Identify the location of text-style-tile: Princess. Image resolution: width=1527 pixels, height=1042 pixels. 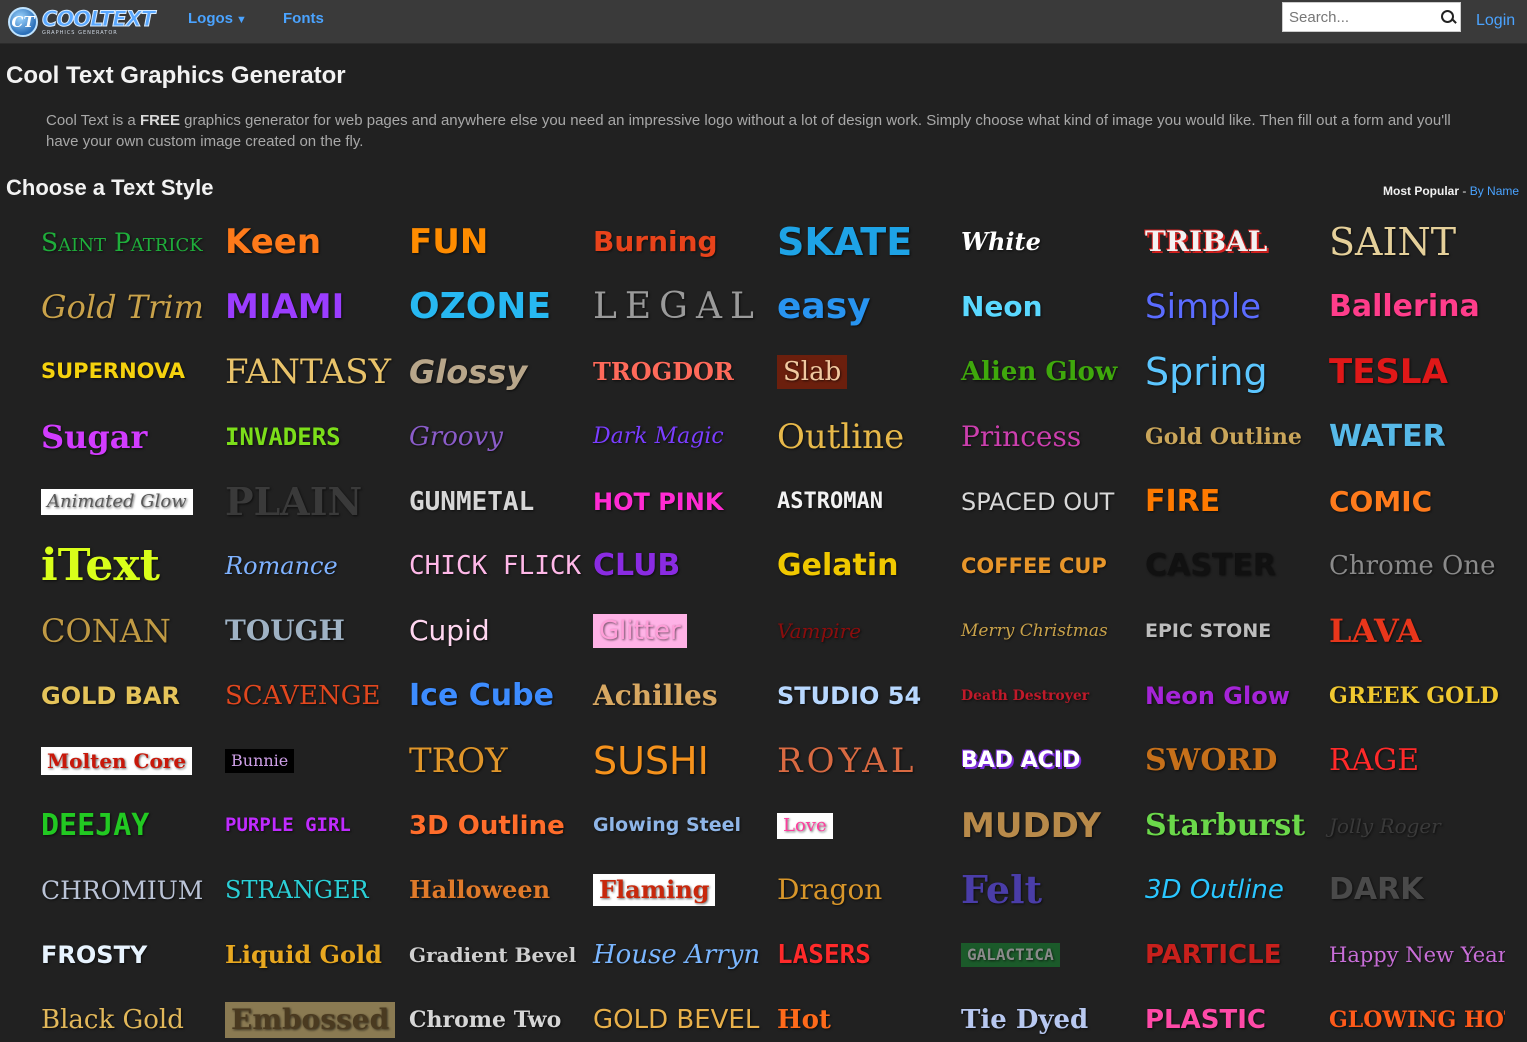
(1045, 436).